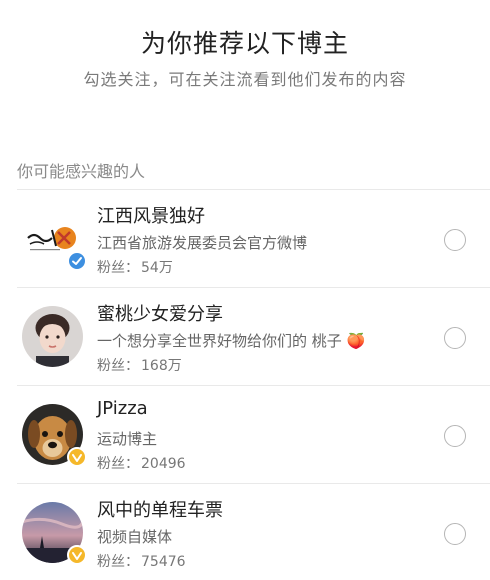 The image size is (490, 580). What do you see at coordinates (163, 464) in the screenshot?
I see `fans-value: 20496` at bounding box center [163, 464].